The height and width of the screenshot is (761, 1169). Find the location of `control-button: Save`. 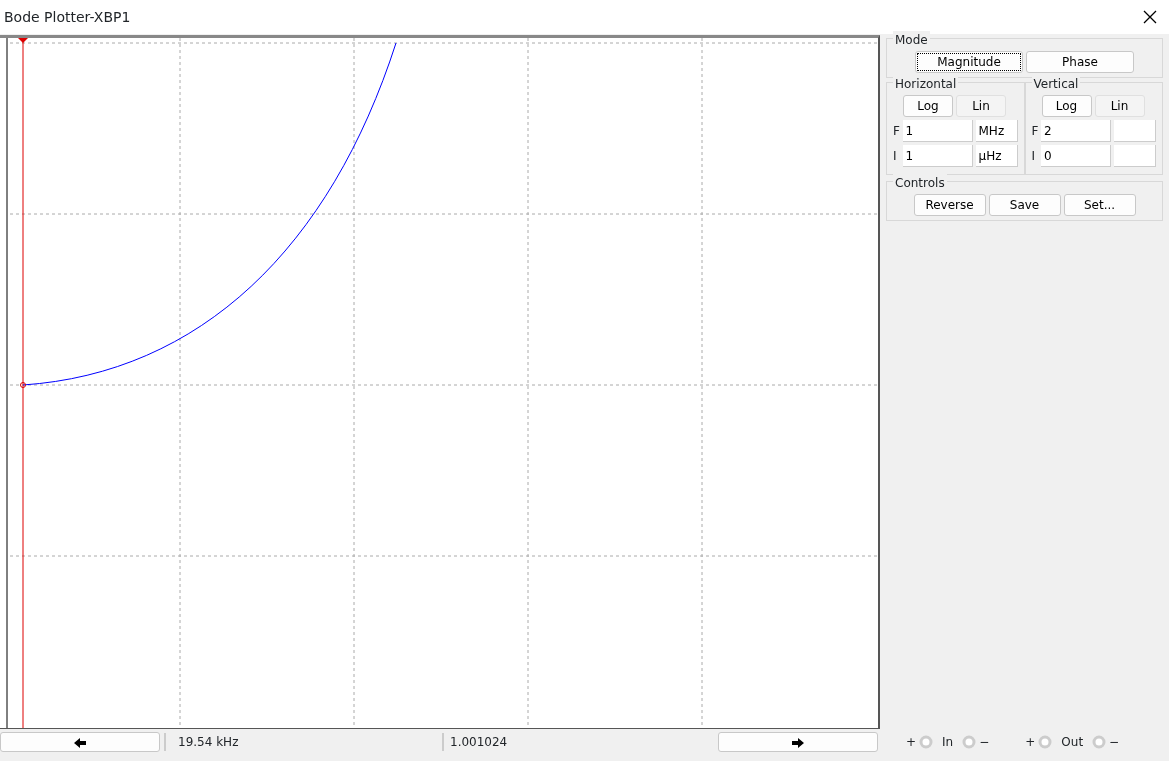

control-button: Save is located at coordinates (1024, 205).